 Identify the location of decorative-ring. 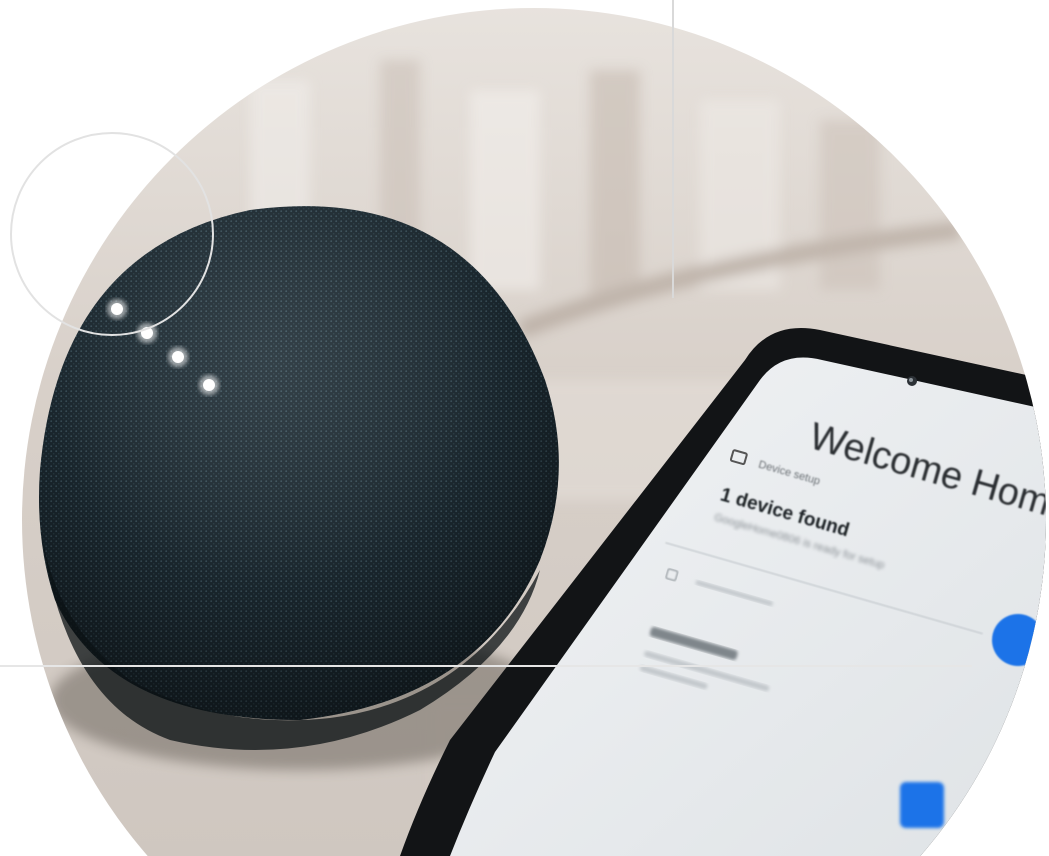
(112, 234).